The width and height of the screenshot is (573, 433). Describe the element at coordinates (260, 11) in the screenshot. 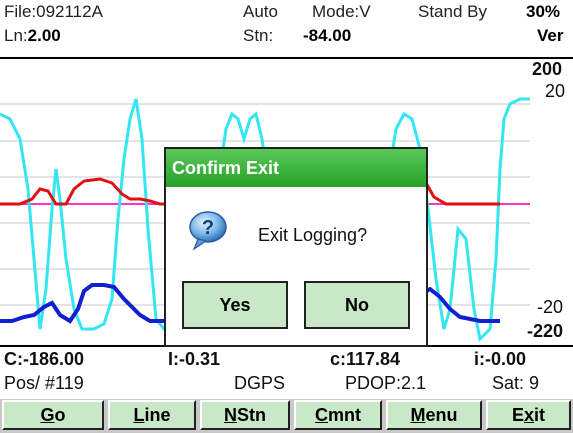

I see `auto-label: Auto` at that location.